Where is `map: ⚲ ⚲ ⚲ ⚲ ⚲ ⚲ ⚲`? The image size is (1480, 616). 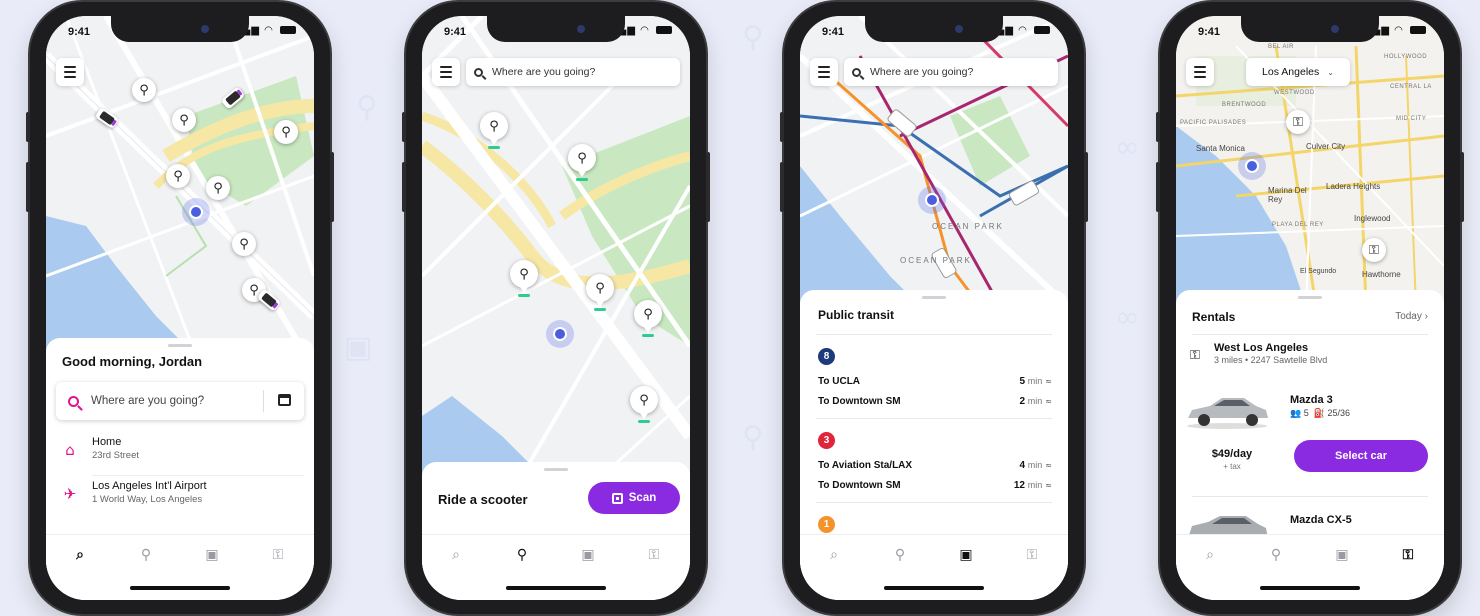
map: ⚲ ⚲ ⚲ ⚲ ⚲ ⚲ ⚲ is located at coordinates (180, 186).